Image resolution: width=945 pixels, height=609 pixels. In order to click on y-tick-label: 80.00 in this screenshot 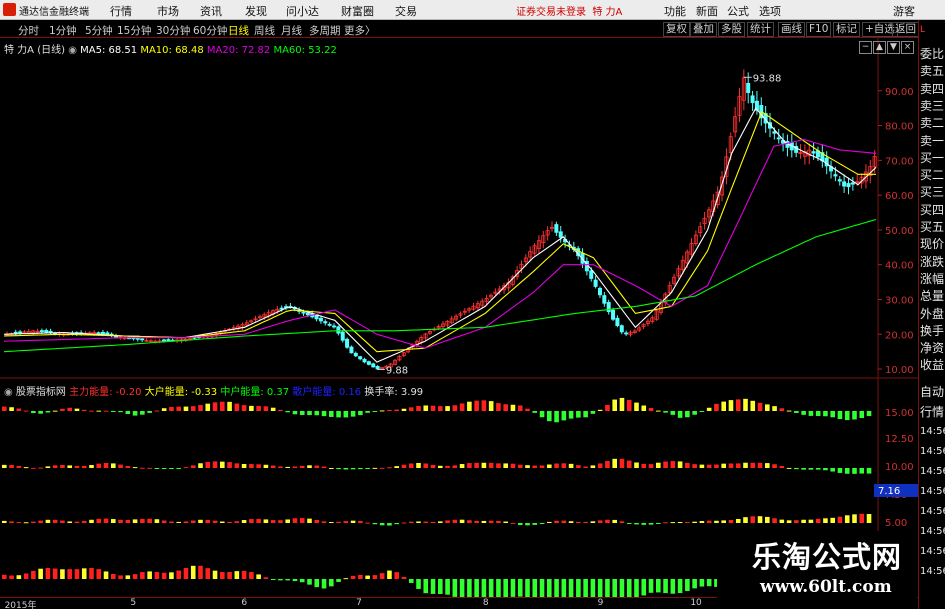, I will do `click(899, 127)`.